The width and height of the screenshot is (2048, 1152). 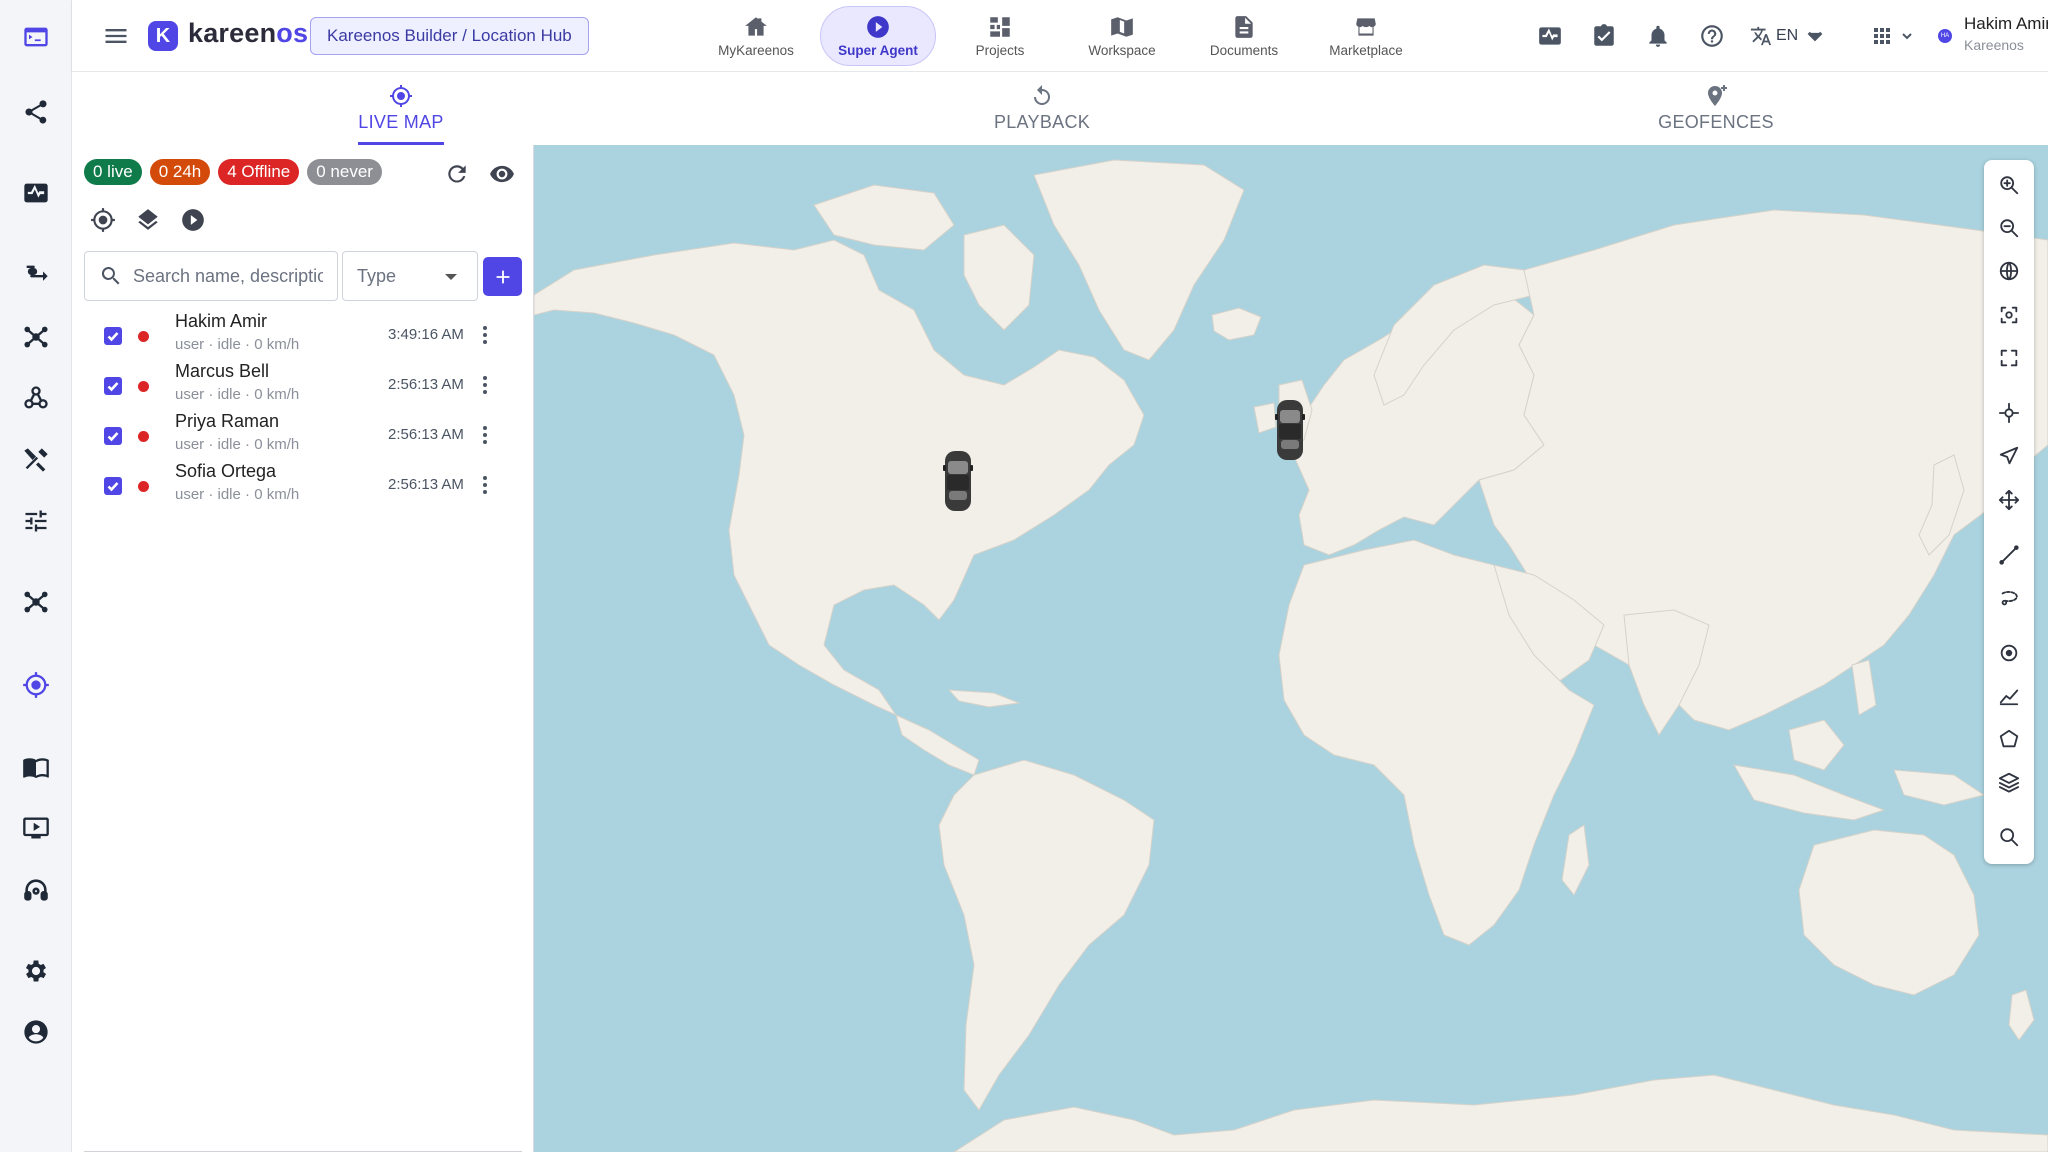 I want to click on chart-line-icon, so click(x=2009, y=696).